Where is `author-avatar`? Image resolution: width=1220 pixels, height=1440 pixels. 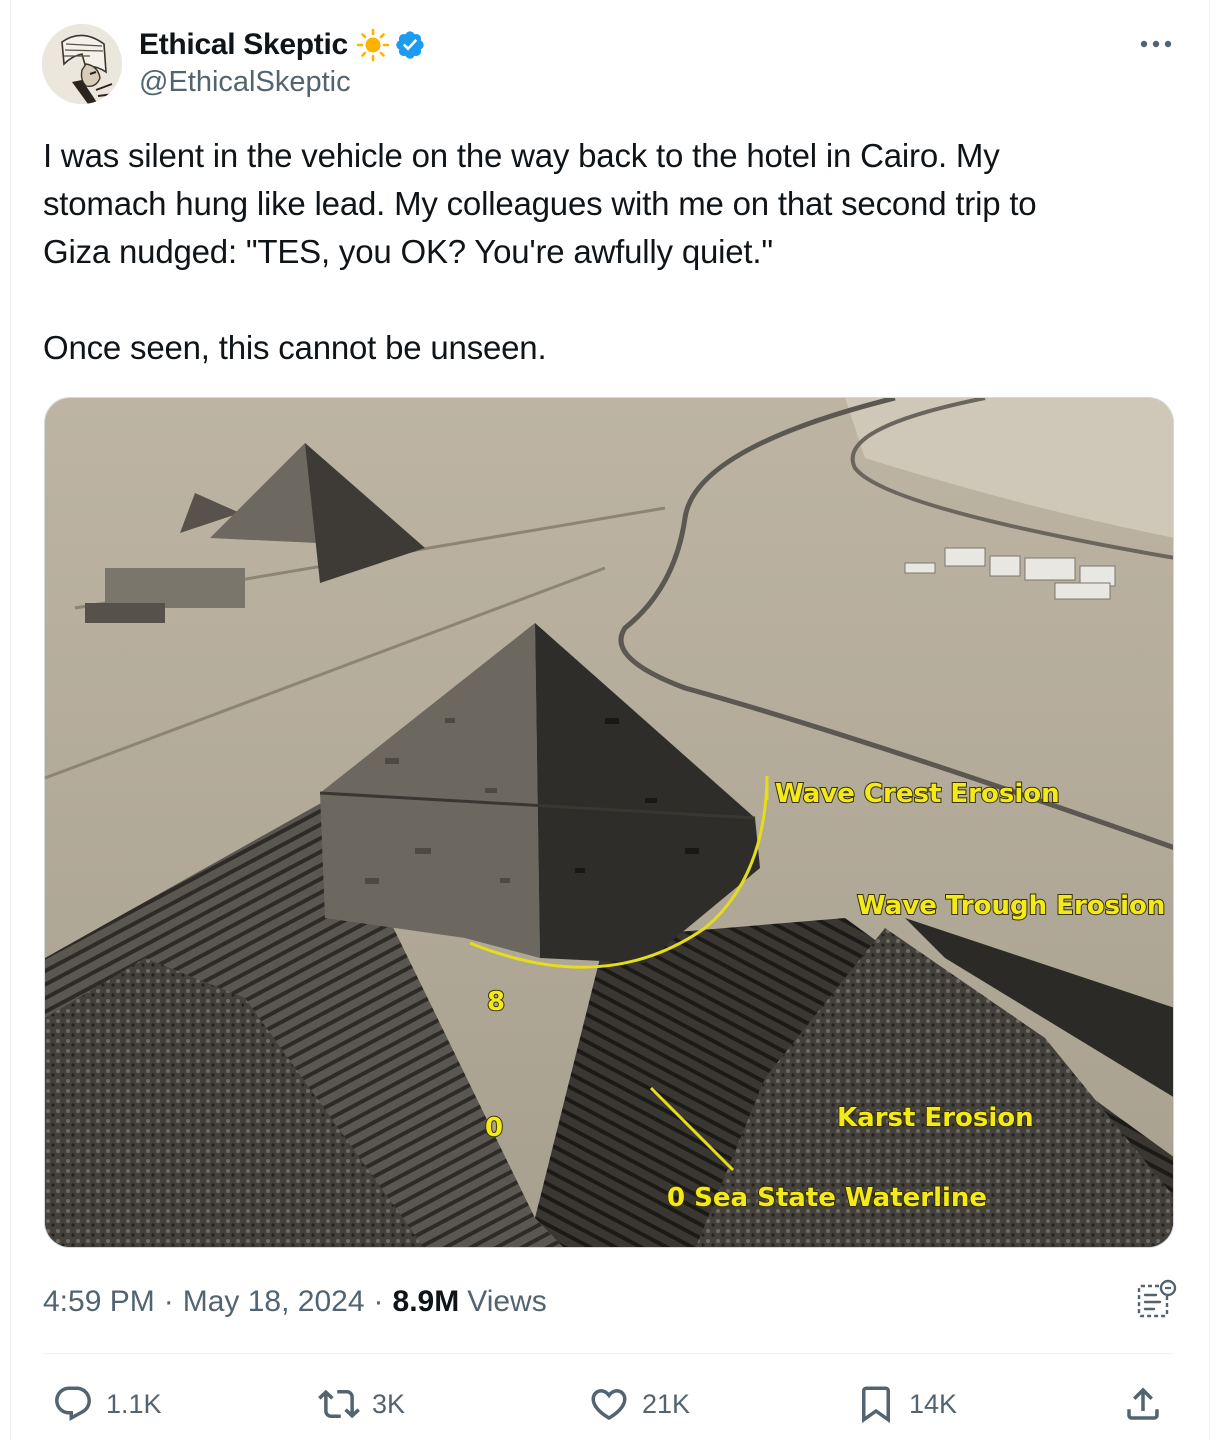 author-avatar is located at coordinates (82, 64).